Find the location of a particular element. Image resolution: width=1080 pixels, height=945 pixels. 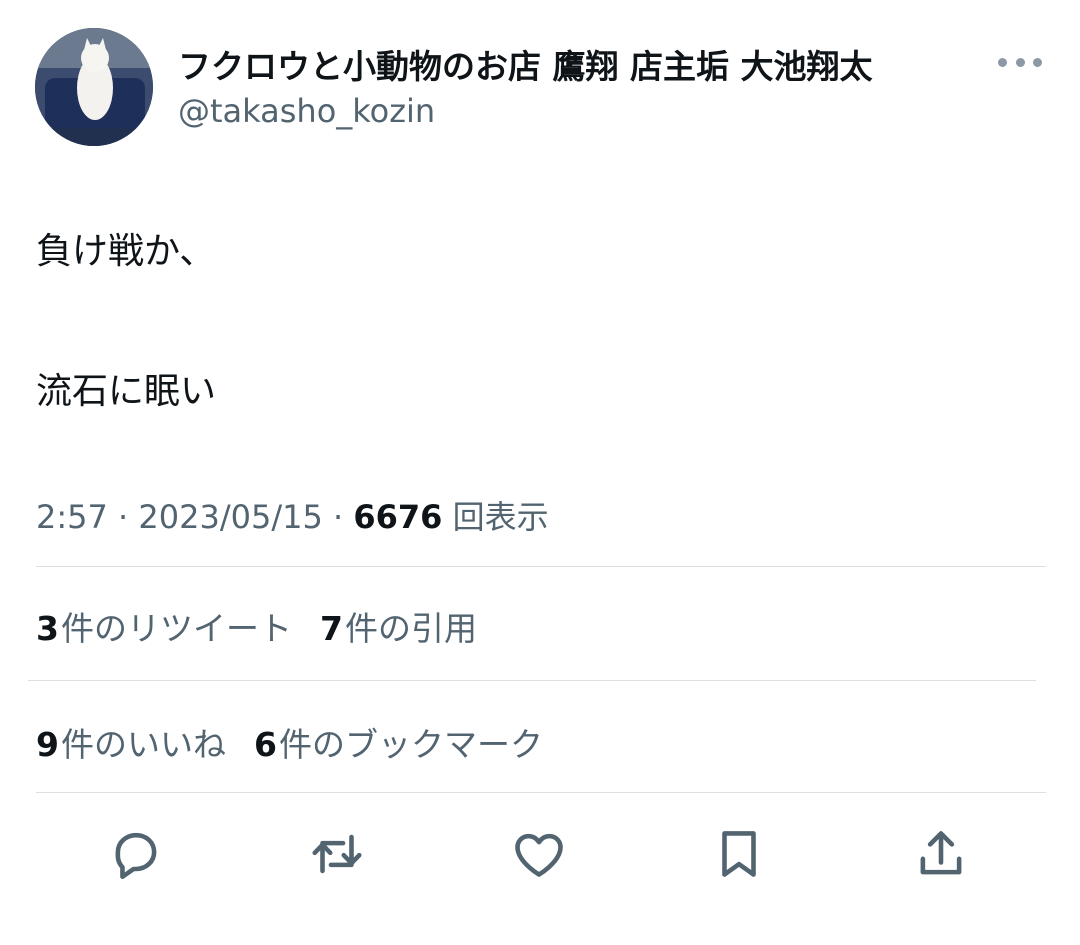

retweet-label: 件のリツイート is located at coordinates (176, 628).